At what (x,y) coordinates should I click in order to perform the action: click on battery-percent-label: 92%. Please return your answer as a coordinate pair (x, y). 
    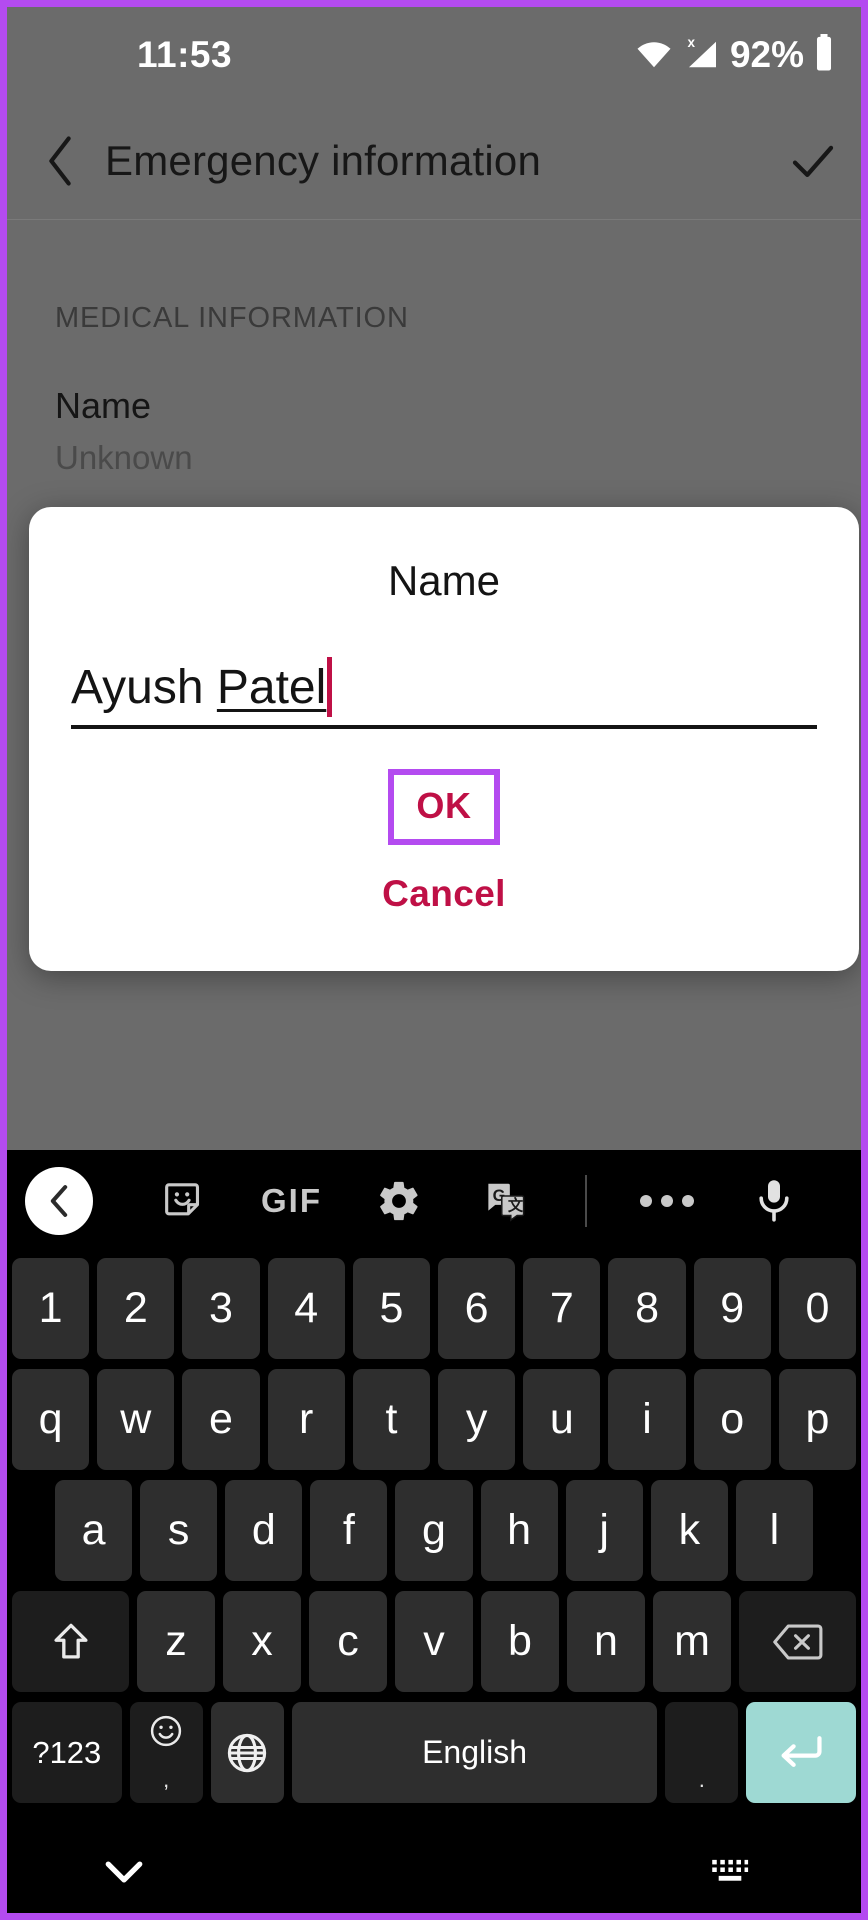
    Looking at the image, I should click on (766, 54).